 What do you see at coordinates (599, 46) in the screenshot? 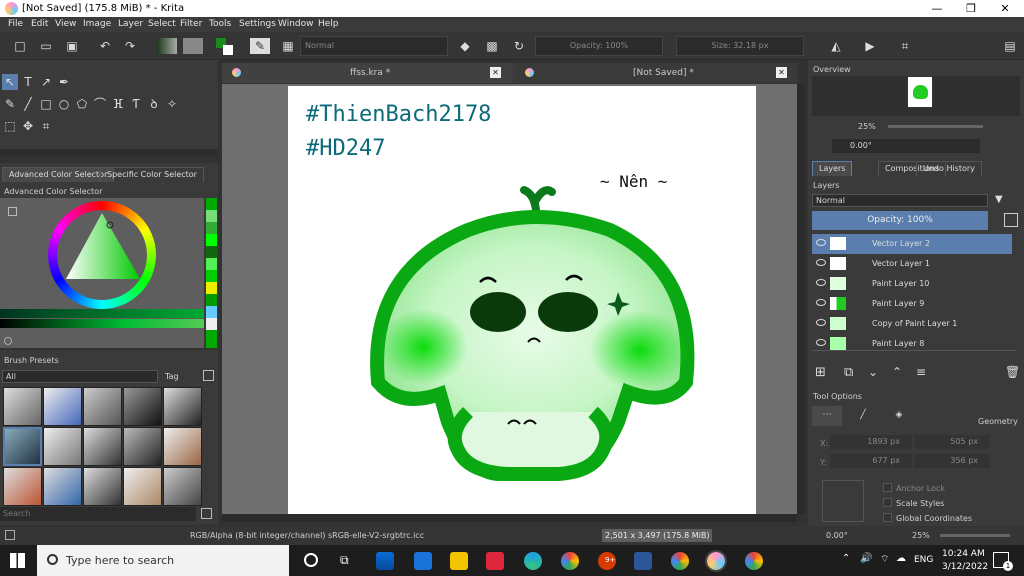
I see `opacity-slider: Opacity: 100%` at bounding box center [599, 46].